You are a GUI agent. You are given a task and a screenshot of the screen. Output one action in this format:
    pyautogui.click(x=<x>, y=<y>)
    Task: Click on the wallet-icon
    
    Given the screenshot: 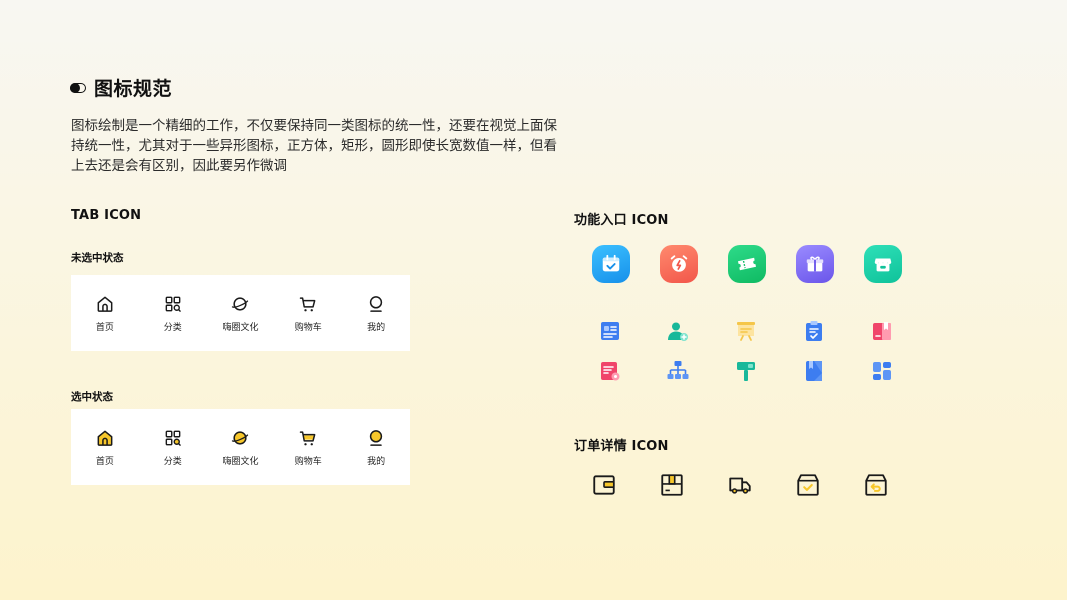 What is the action you would take?
    pyautogui.click(x=604, y=485)
    